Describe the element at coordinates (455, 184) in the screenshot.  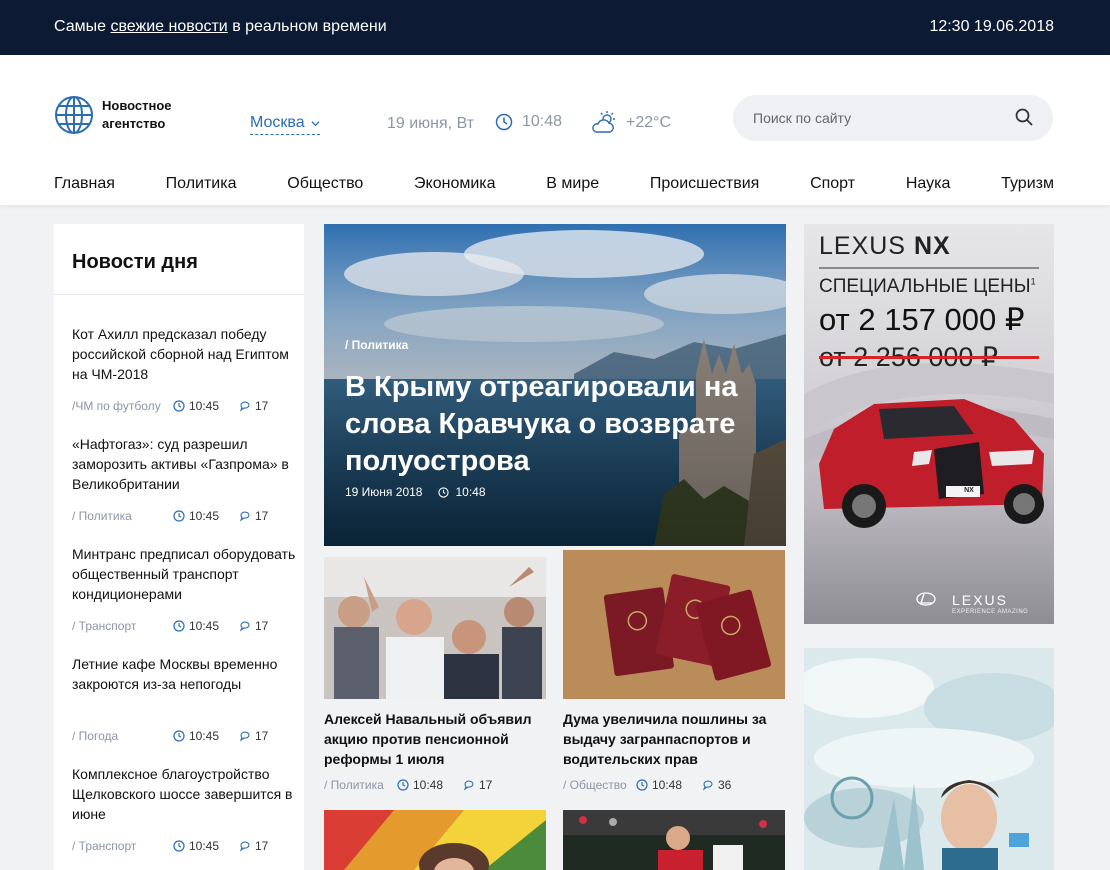
I see `nav-item-economy: Экономика` at that location.